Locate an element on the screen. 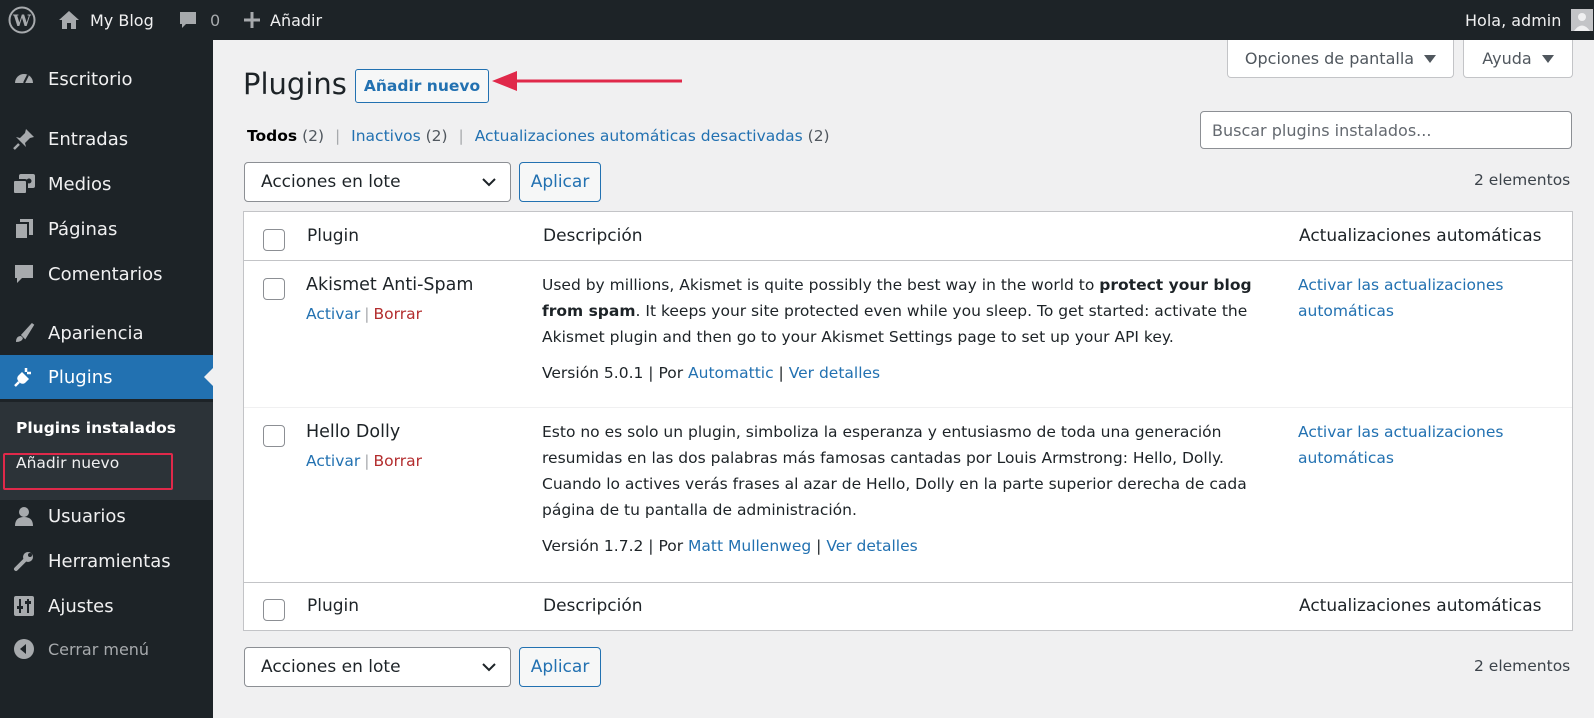 The image size is (1594, 718). highlight-box is located at coordinates (88, 471).